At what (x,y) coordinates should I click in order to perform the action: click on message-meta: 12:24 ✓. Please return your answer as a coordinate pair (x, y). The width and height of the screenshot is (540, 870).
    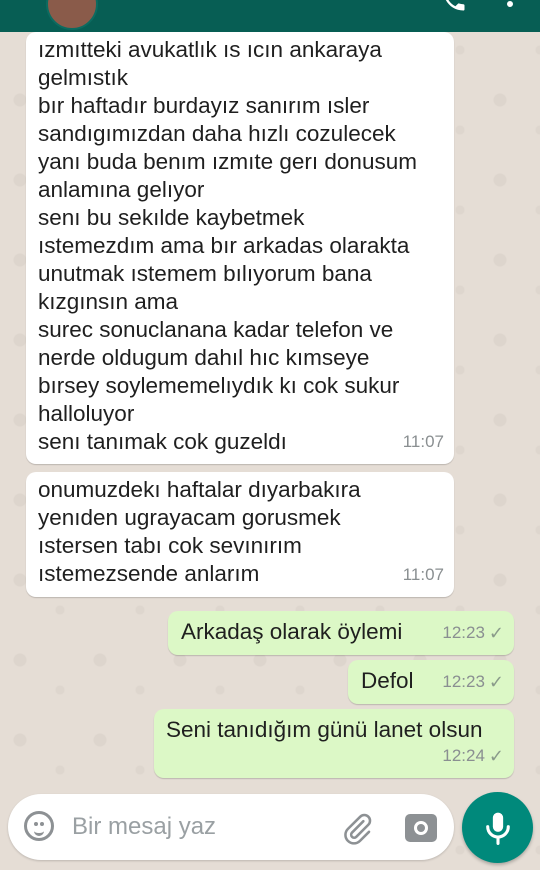
    Looking at the image, I should click on (473, 756).